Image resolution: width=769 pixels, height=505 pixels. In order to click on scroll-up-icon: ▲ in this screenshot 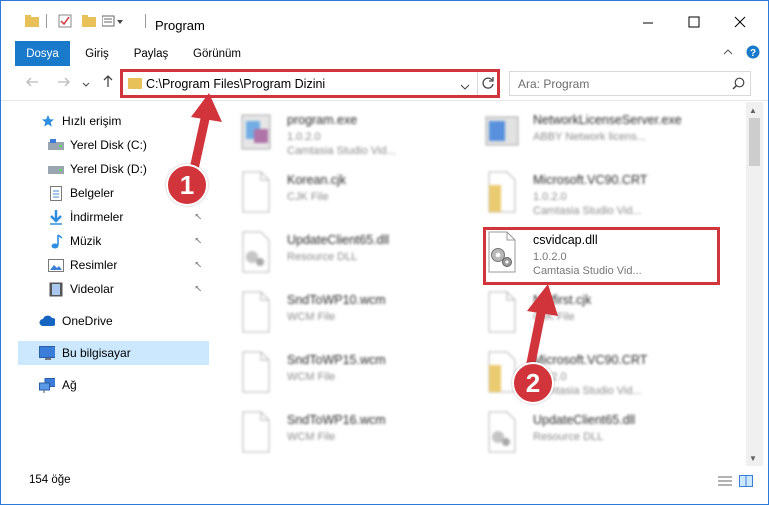, I will do `click(753, 110)`.